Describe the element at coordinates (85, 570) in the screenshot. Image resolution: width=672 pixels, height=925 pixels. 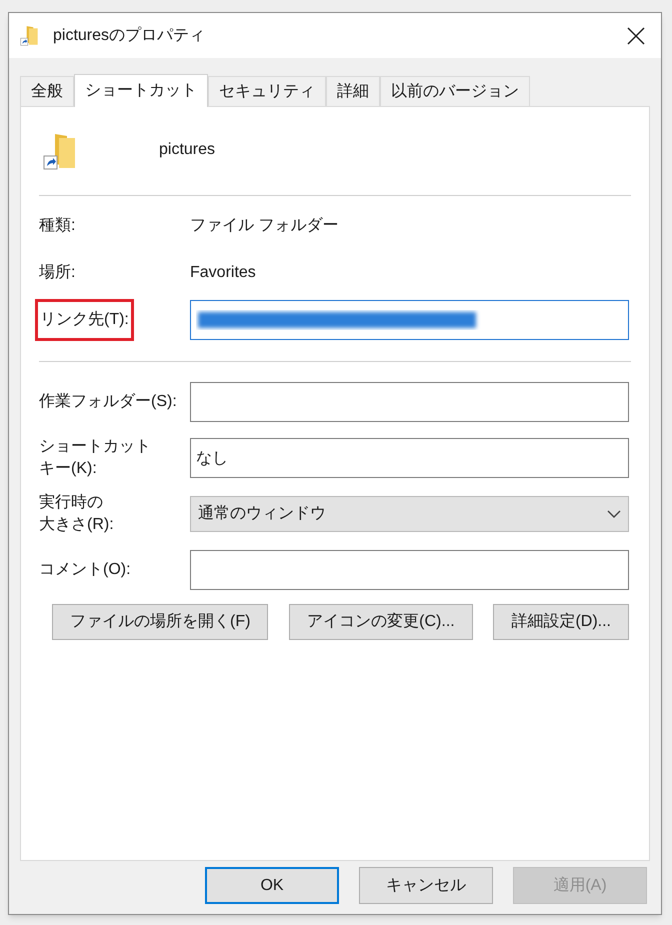
I see `field-label: コメント(O):` at that location.